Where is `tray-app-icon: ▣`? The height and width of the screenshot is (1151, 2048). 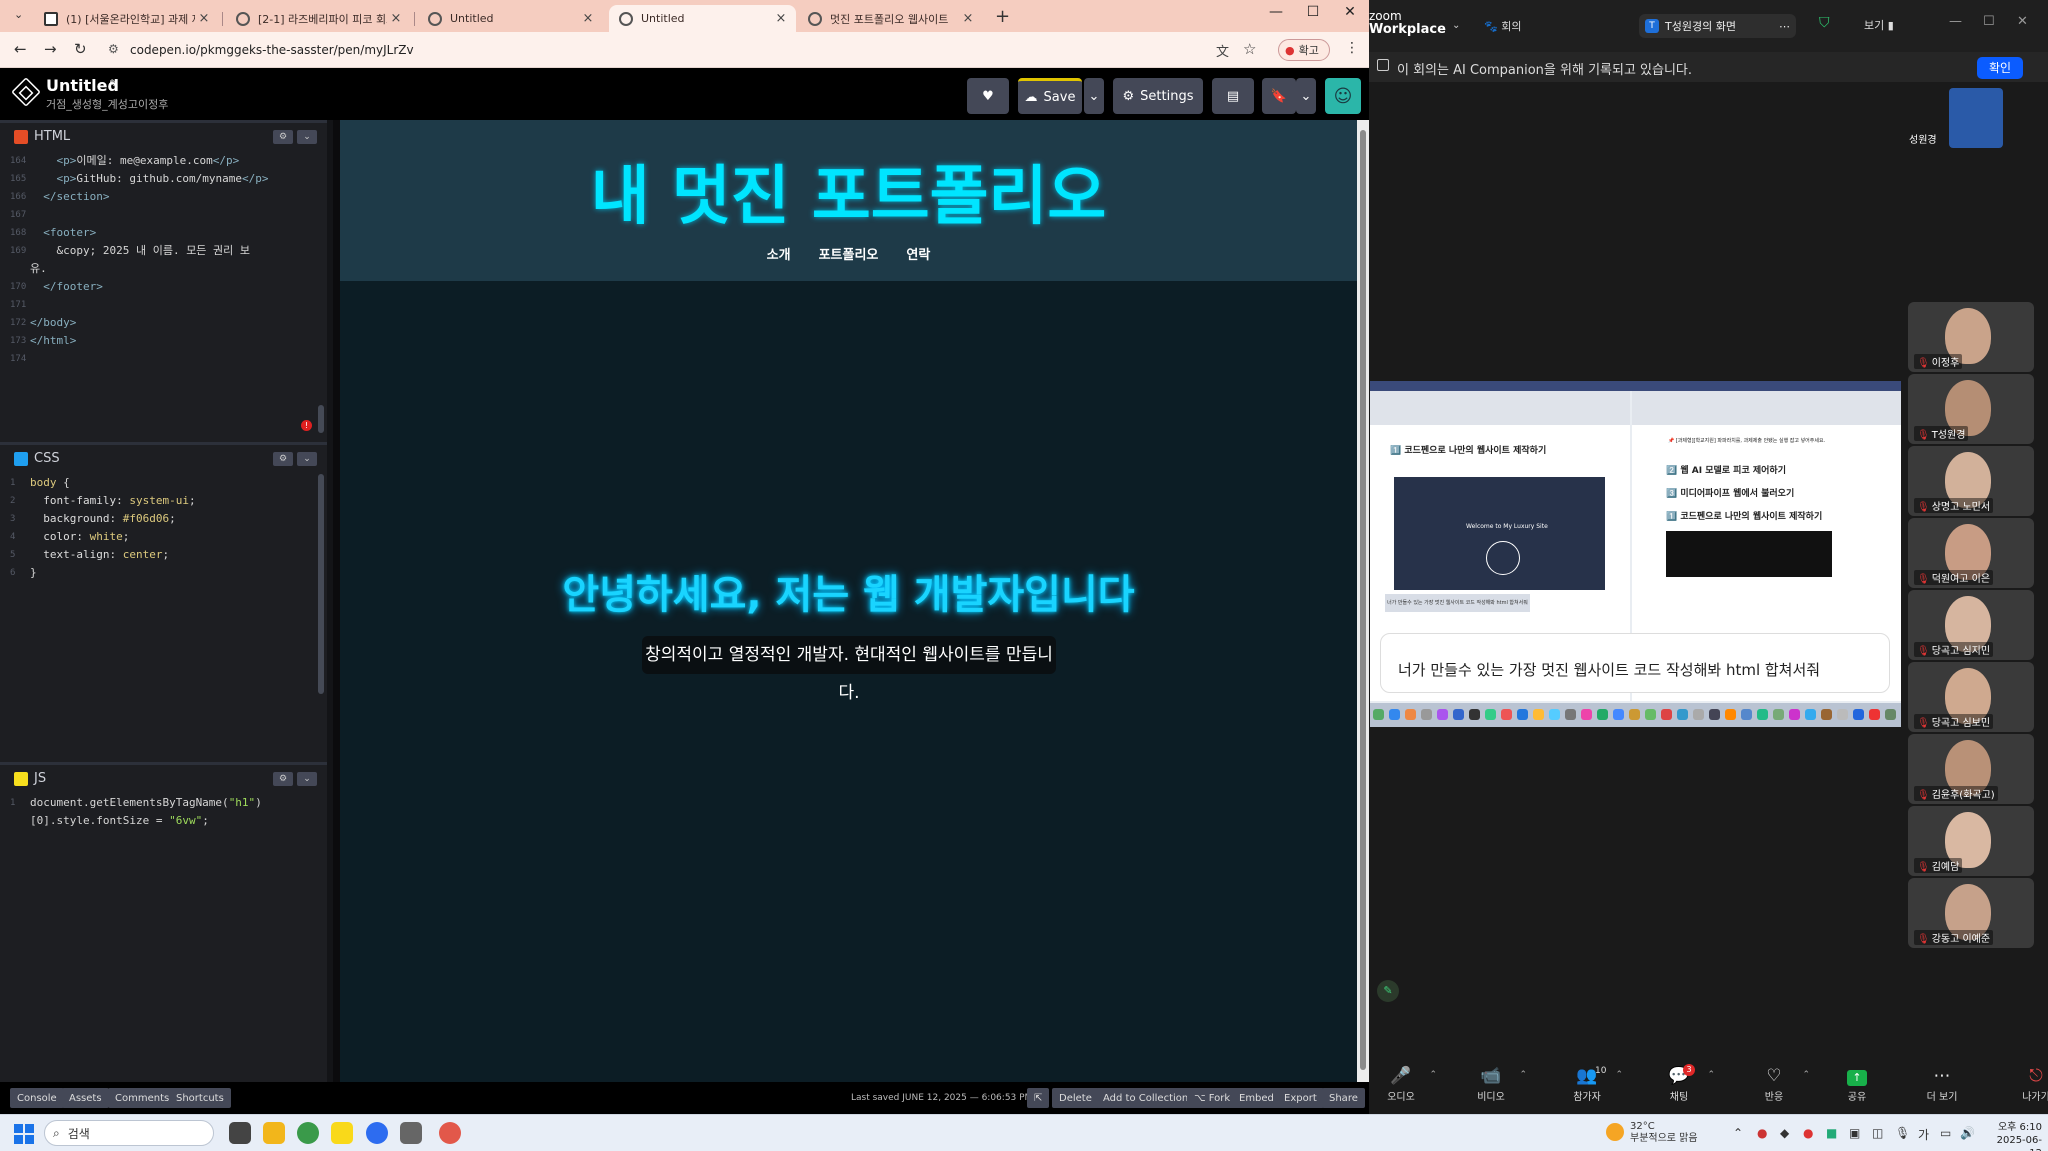
tray-app-icon: ▣ is located at coordinates (1854, 1133).